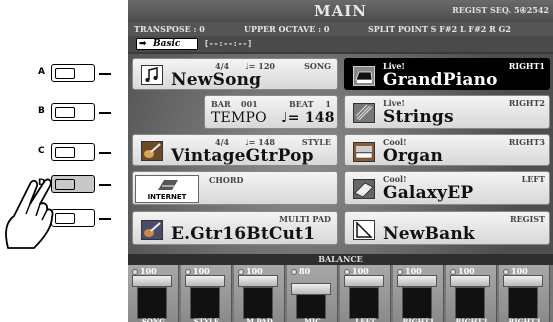 The width and height of the screenshot is (553, 322). I want to click on voice-panel-right2: Live! RIGHT2 Strings, so click(447, 112).